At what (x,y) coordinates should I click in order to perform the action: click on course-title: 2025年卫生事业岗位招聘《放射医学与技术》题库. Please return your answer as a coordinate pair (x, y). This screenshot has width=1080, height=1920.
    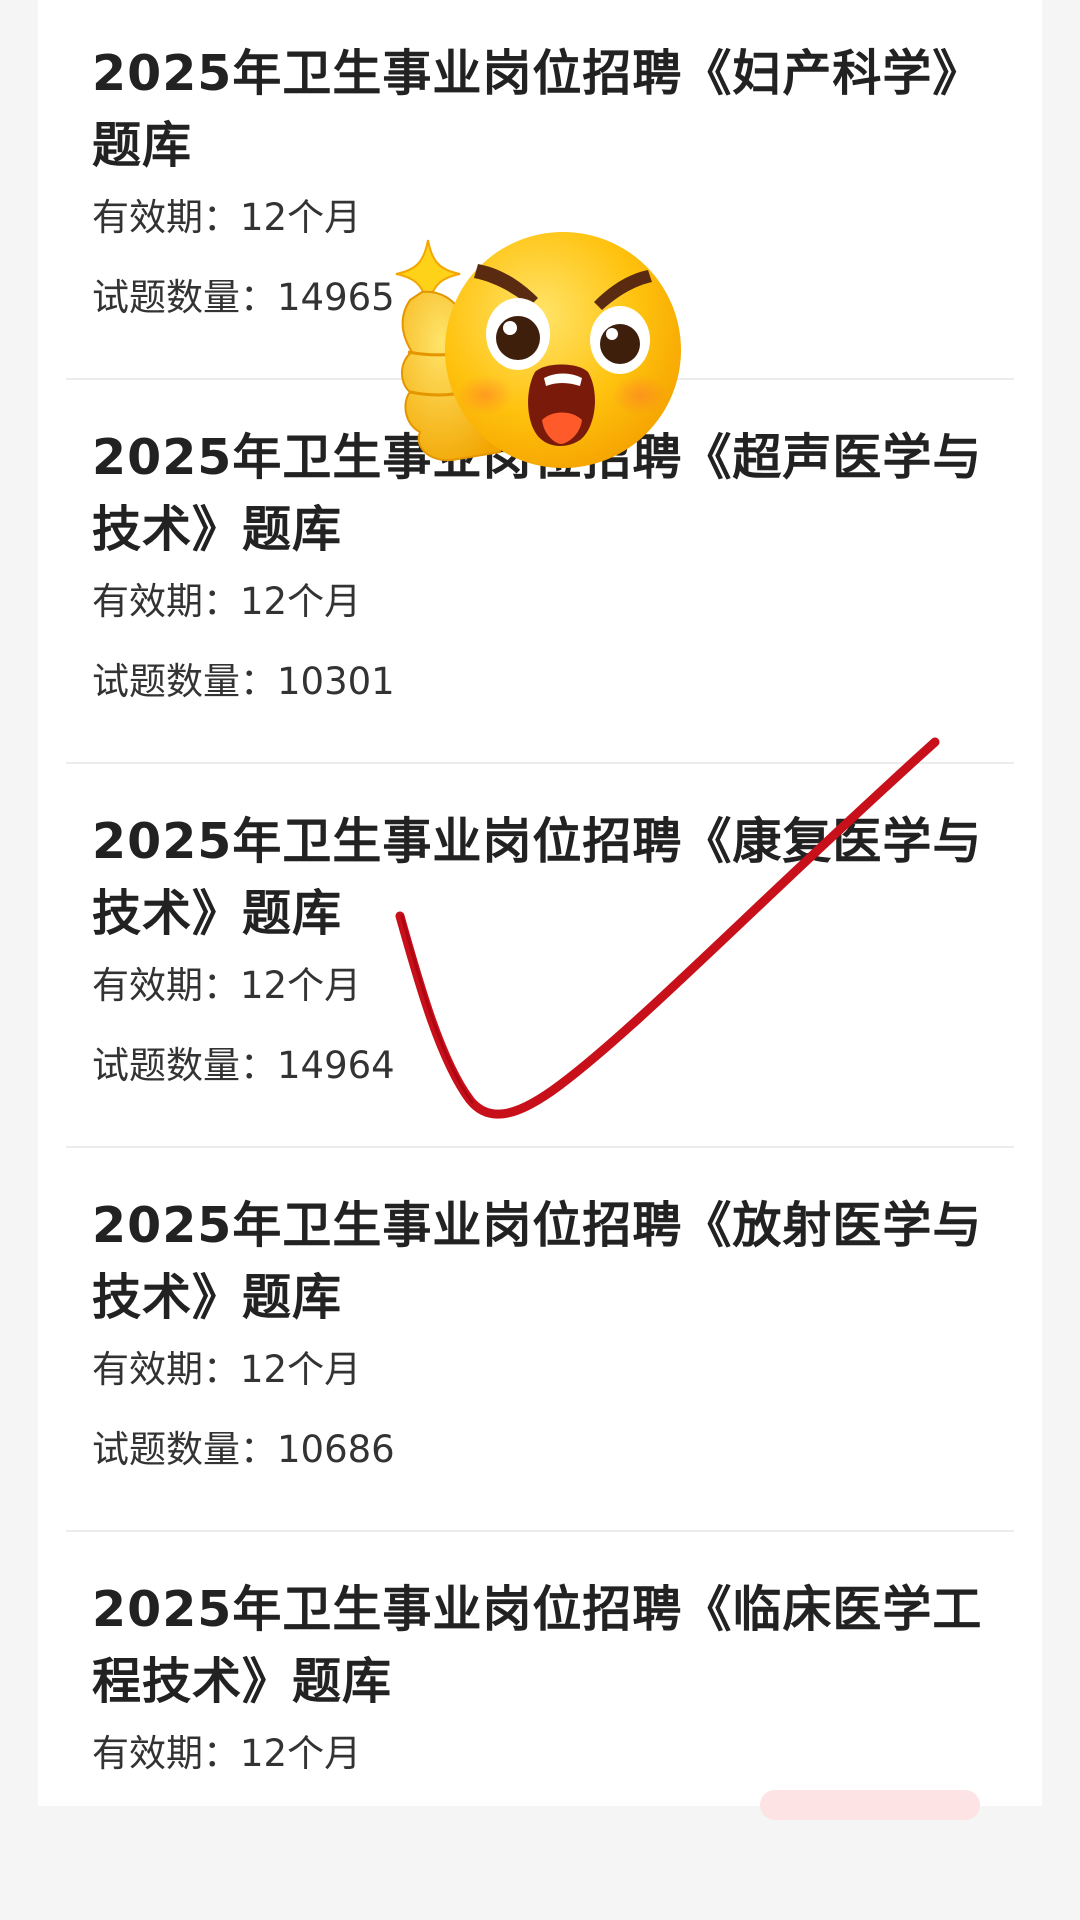
    Looking at the image, I should click on (552, 1262).